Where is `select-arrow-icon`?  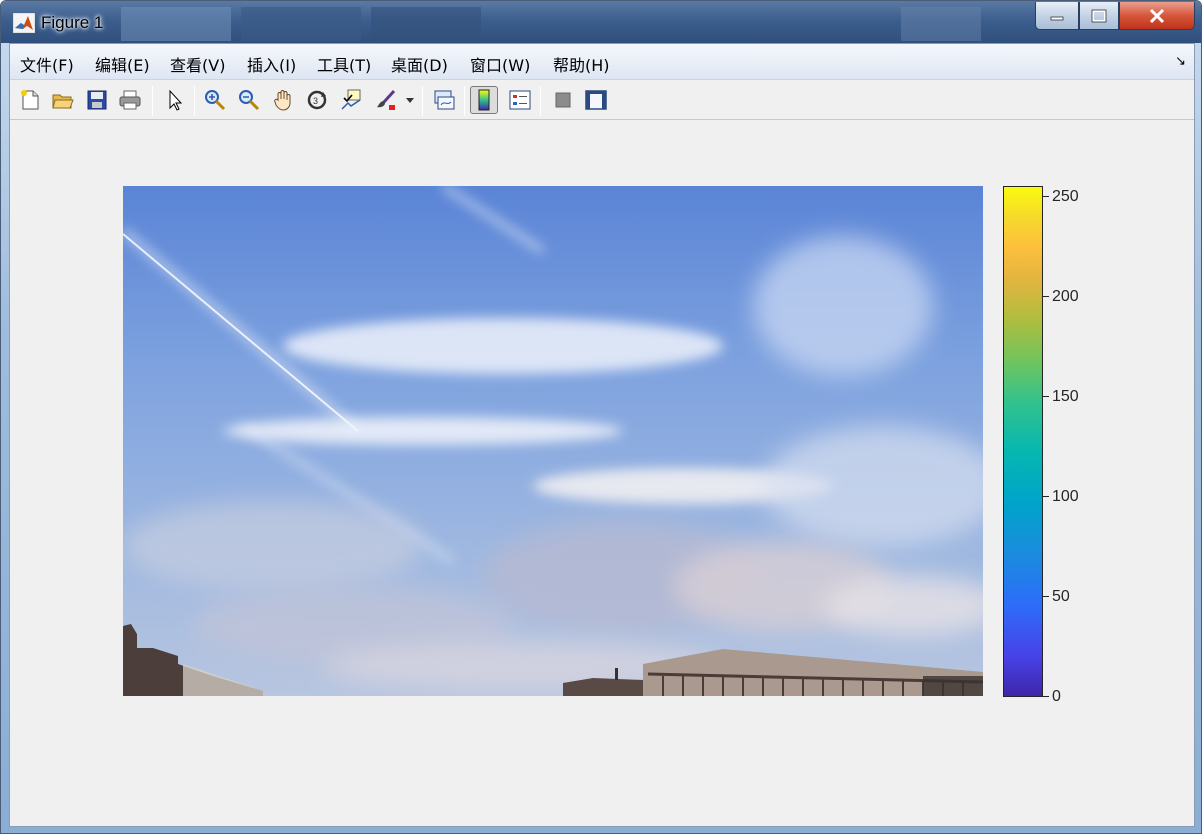 select-arrow-icon is located at coordinates (176, 100).